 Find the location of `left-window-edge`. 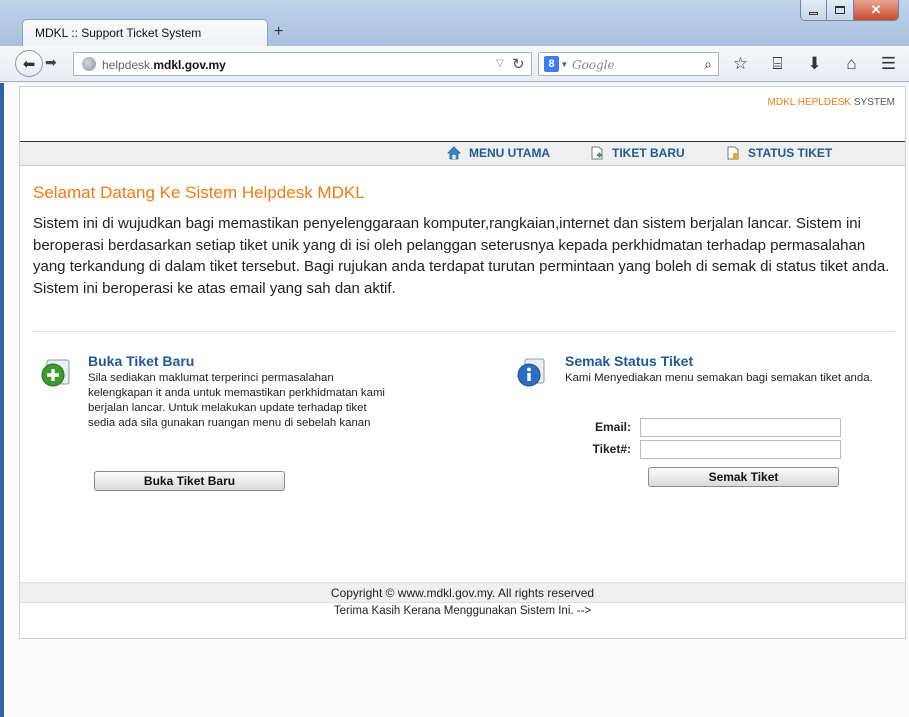

left-window-edge is located at coordinates (2, 400).